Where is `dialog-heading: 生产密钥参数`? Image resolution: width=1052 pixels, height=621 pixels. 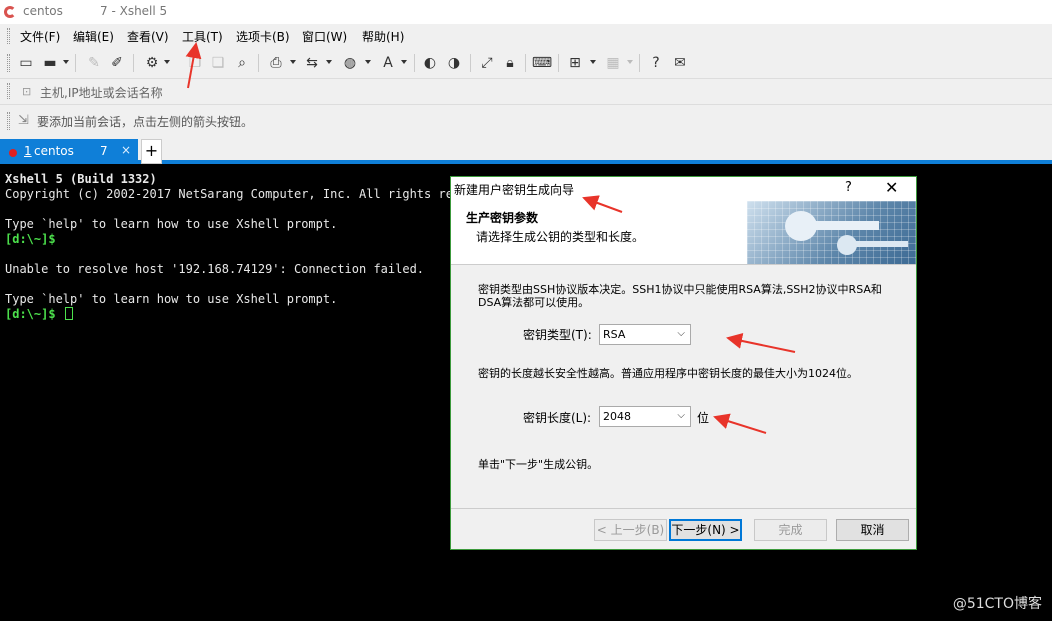 dialog-heading: 生产密钥参数 is located at coordinates (502, 218).